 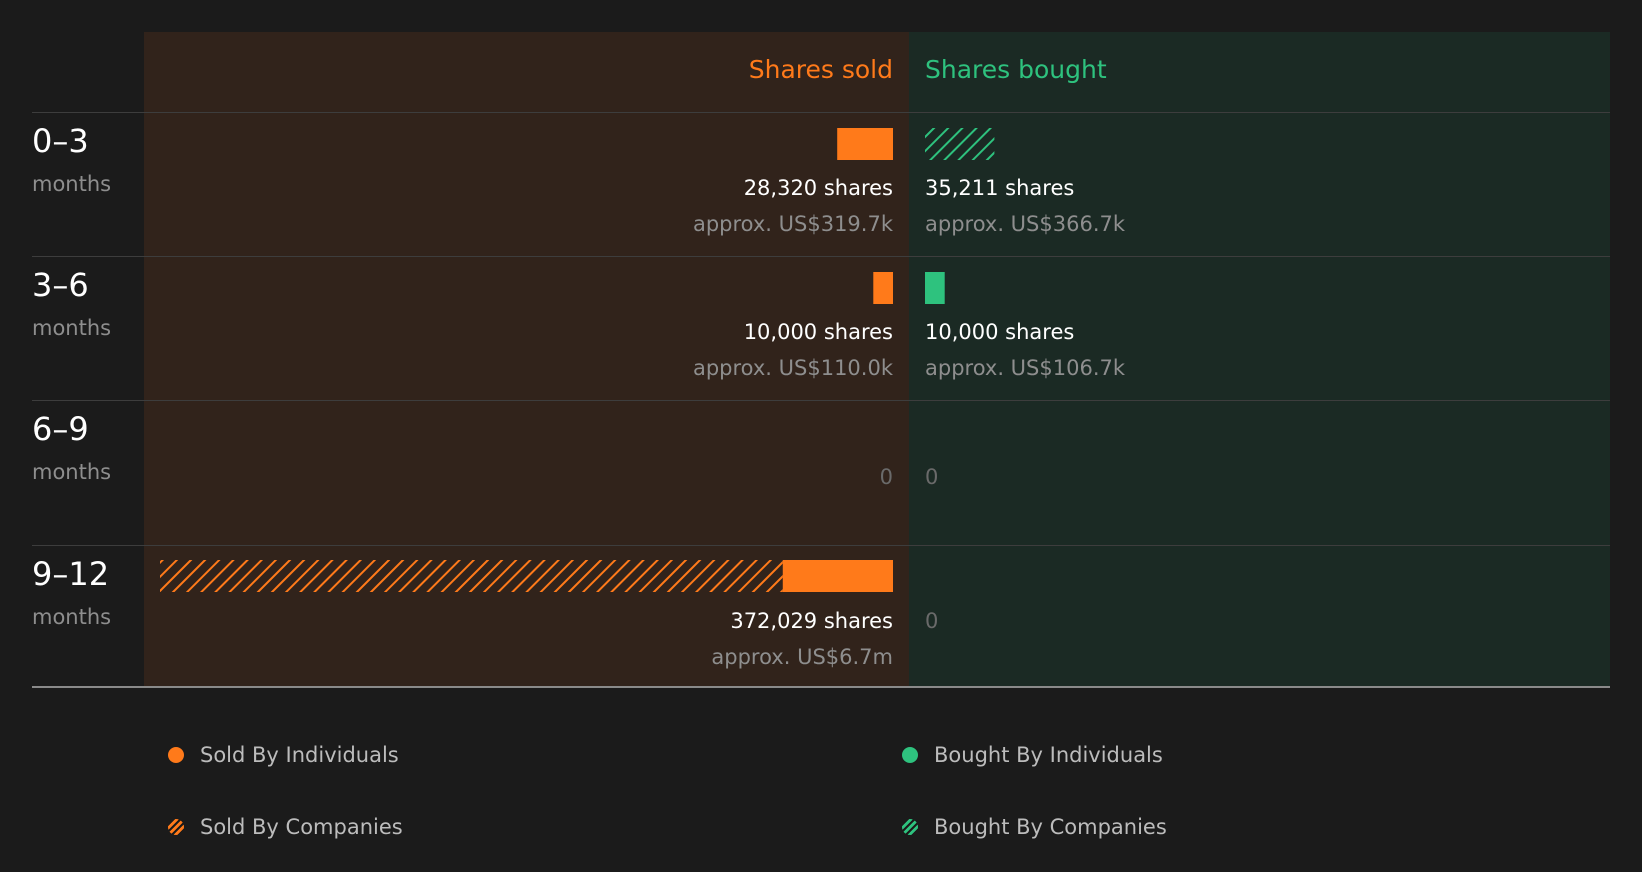 I want to click on bought-total-shares: 10,000 shares, so click(x=1000, y=332).